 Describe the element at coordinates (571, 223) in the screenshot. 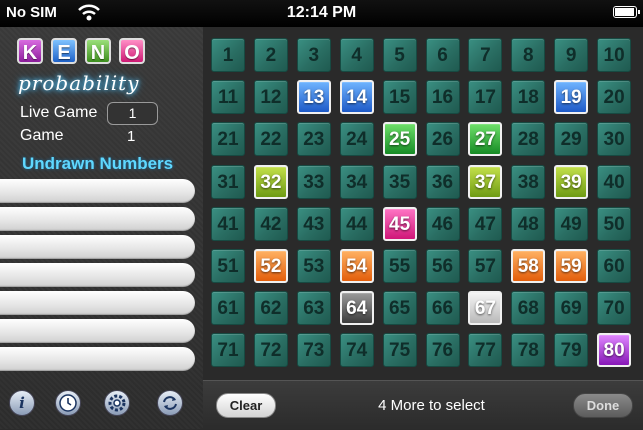

I see `number-cell-49: 49` at that location.